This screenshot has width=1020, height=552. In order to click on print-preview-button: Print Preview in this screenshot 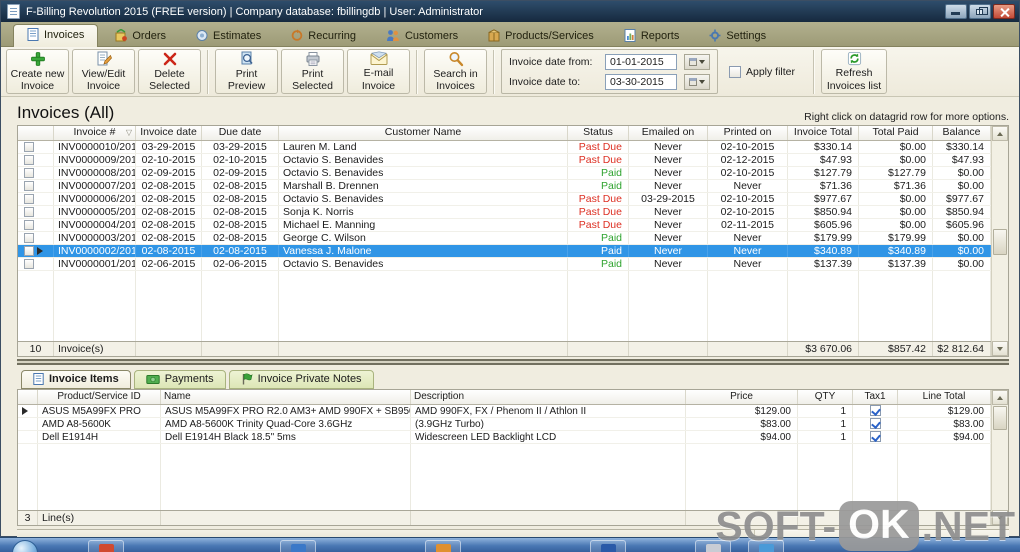, I will do `click(246, 71)`.